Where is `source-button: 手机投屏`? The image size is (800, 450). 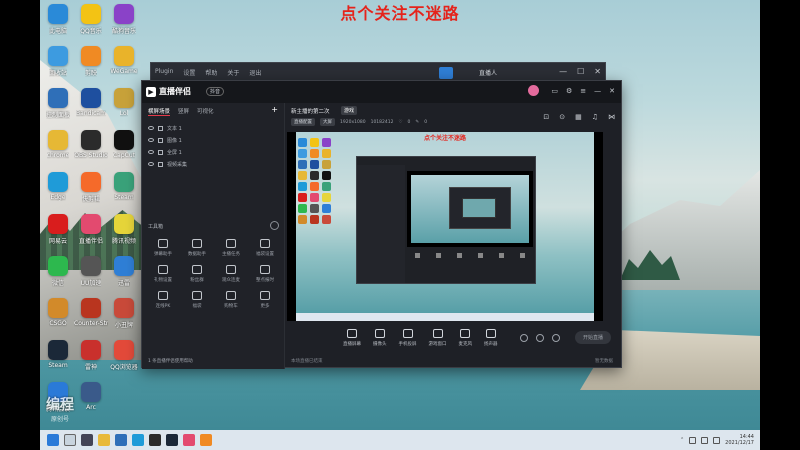 source-button: 手机投屏 is located at coordinates (408, 338).